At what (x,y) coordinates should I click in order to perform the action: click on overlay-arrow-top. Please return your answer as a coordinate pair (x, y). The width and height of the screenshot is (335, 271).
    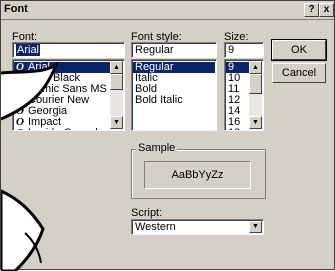
    Looking at the image, I should click on (30, 91).